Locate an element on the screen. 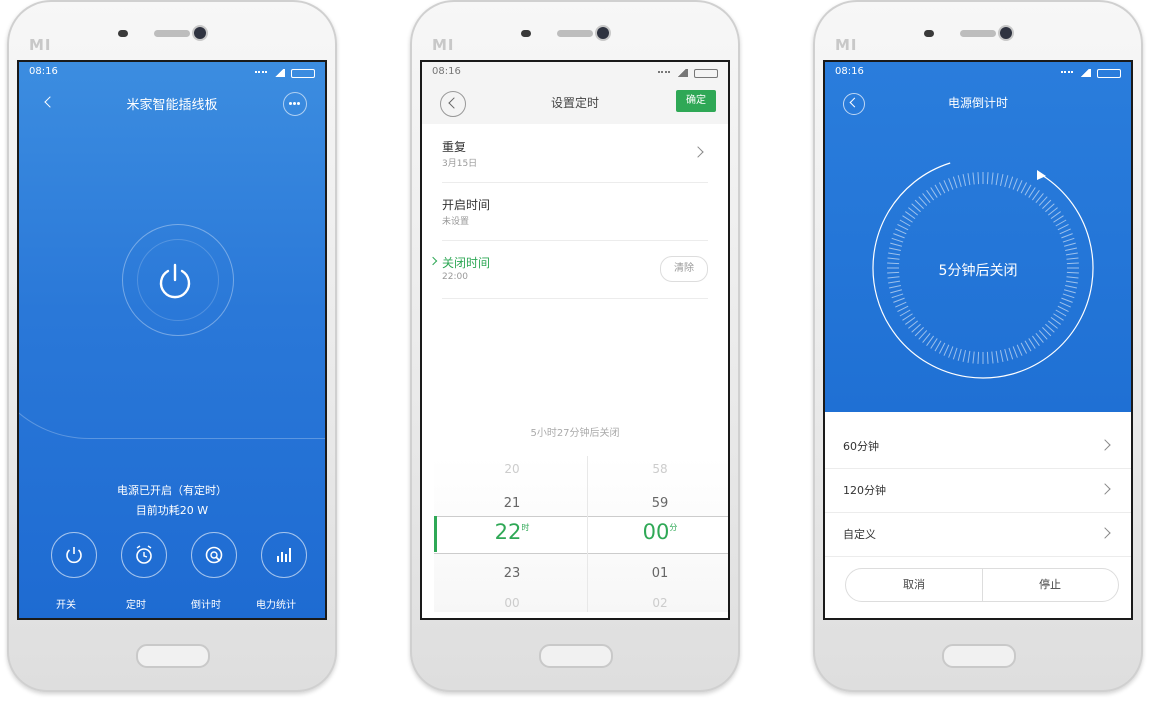 The image size is (1153, 701). repeat-row: 重复 3月15日 is located at coordinates (575, 153).